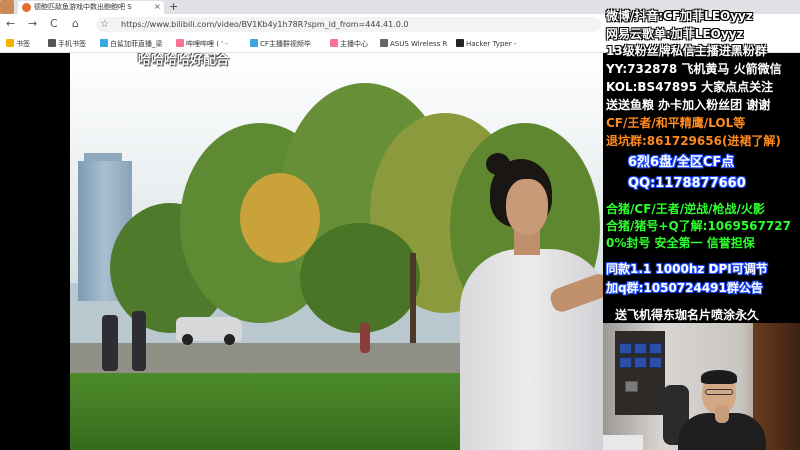 Image resolution: width=800 pixels, height=450 pixels. I want to click on streamer-webcam, so click(701, 386).